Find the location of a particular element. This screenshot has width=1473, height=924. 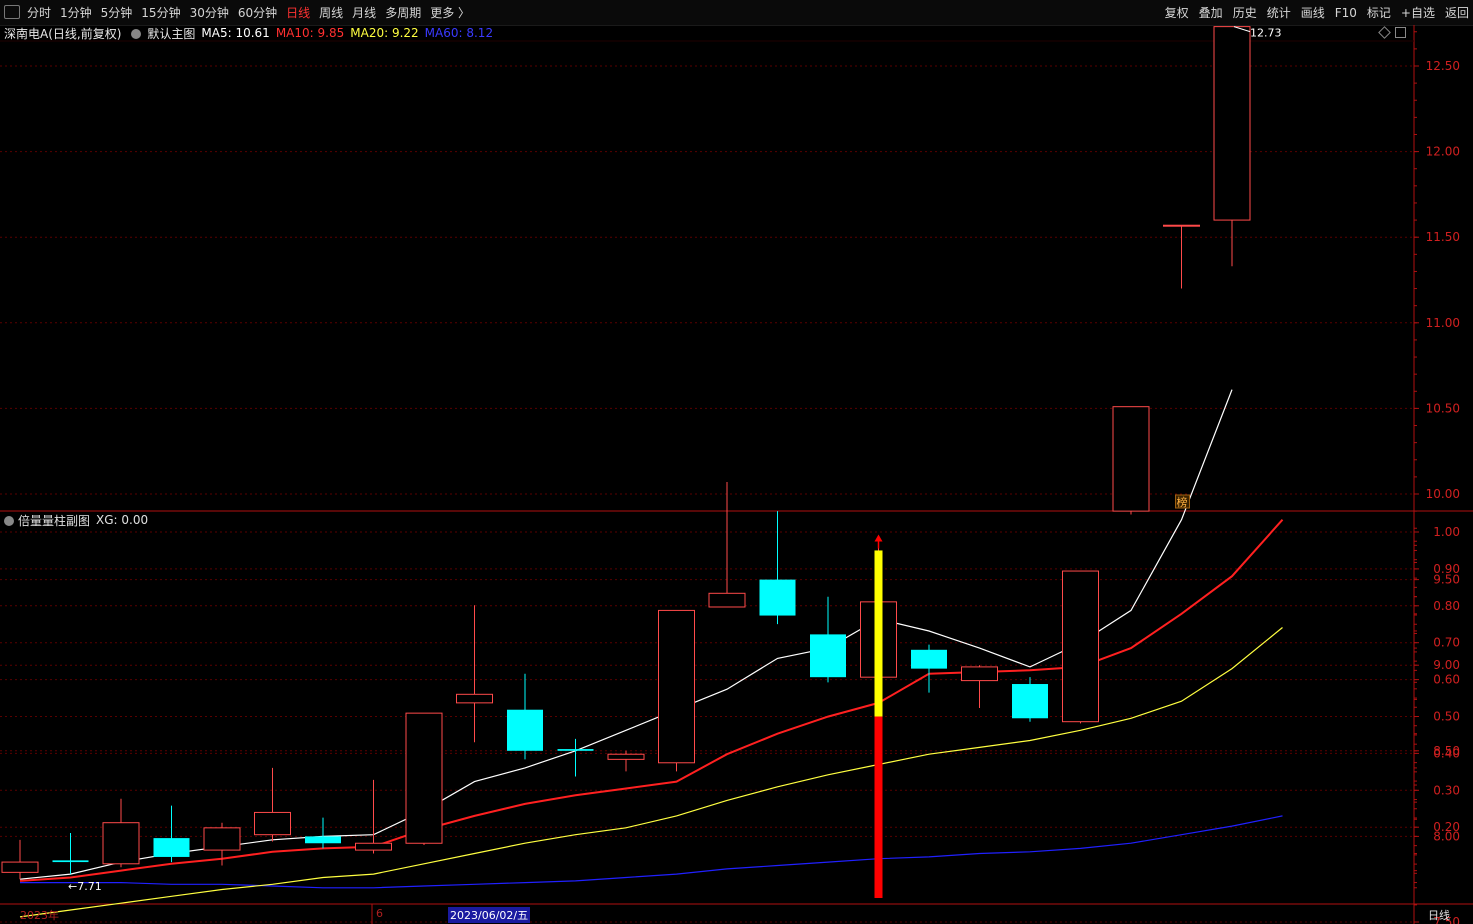

period-tab-8: 月线 is located at coordinates (364, 12).